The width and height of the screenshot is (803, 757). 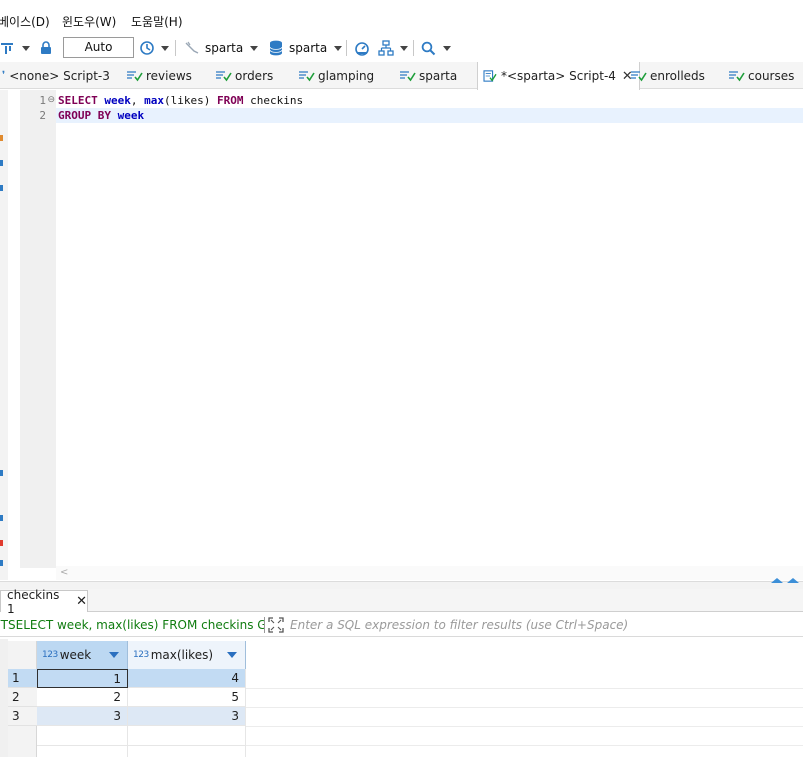 What do you see at coordinates (187, 716) in the screenshot?
I see `table-cell-max-likes: 3` at bounding box center [187, 716].